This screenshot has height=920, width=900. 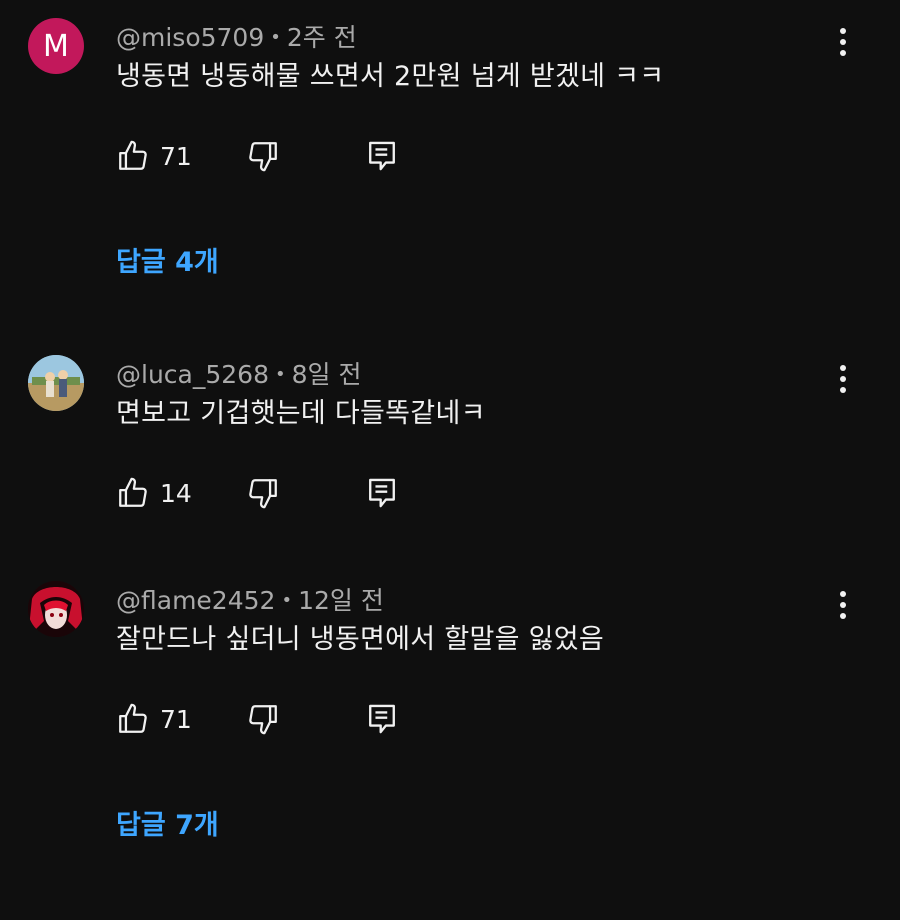 I want to click on comment-author: @miso5709, so click(x=190, y=37).